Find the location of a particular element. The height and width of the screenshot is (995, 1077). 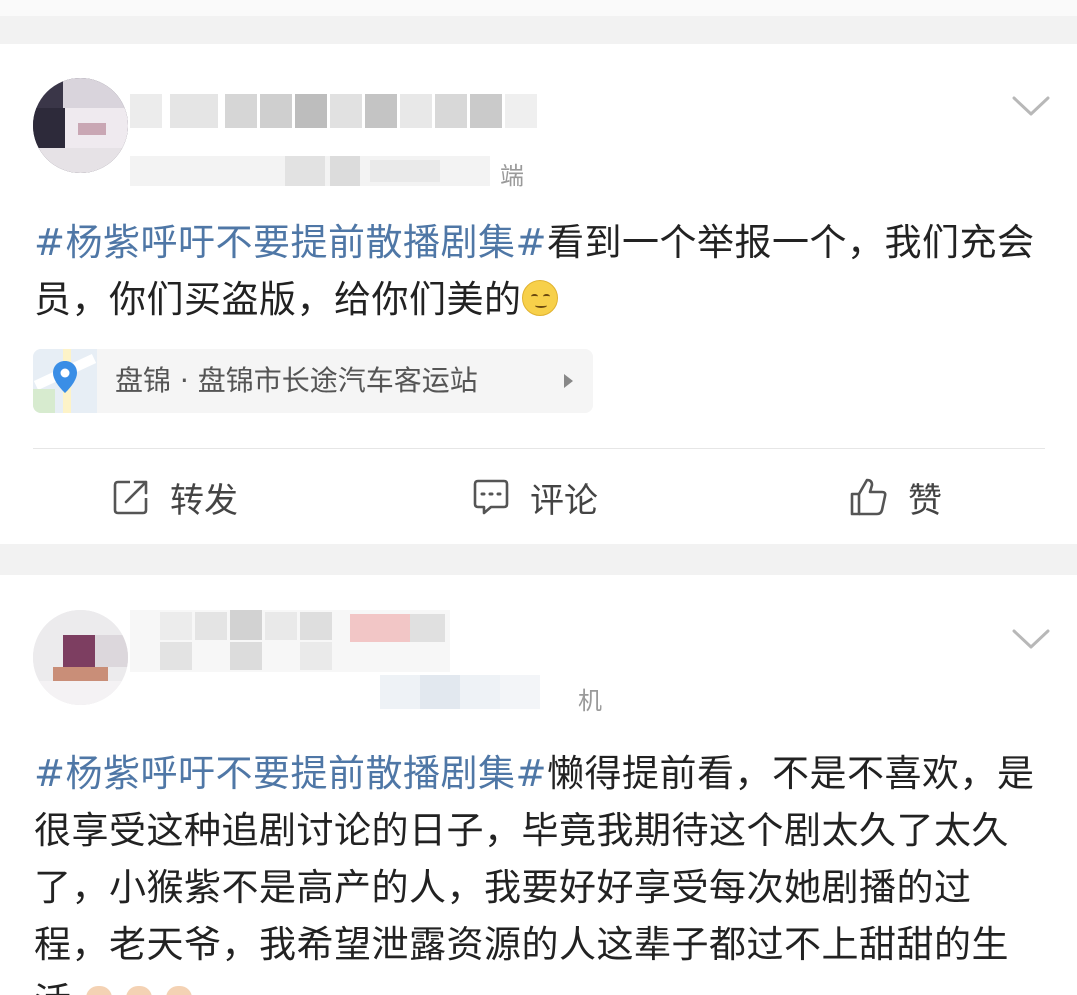

caret-right-icon is located at coordinates (568, 381).